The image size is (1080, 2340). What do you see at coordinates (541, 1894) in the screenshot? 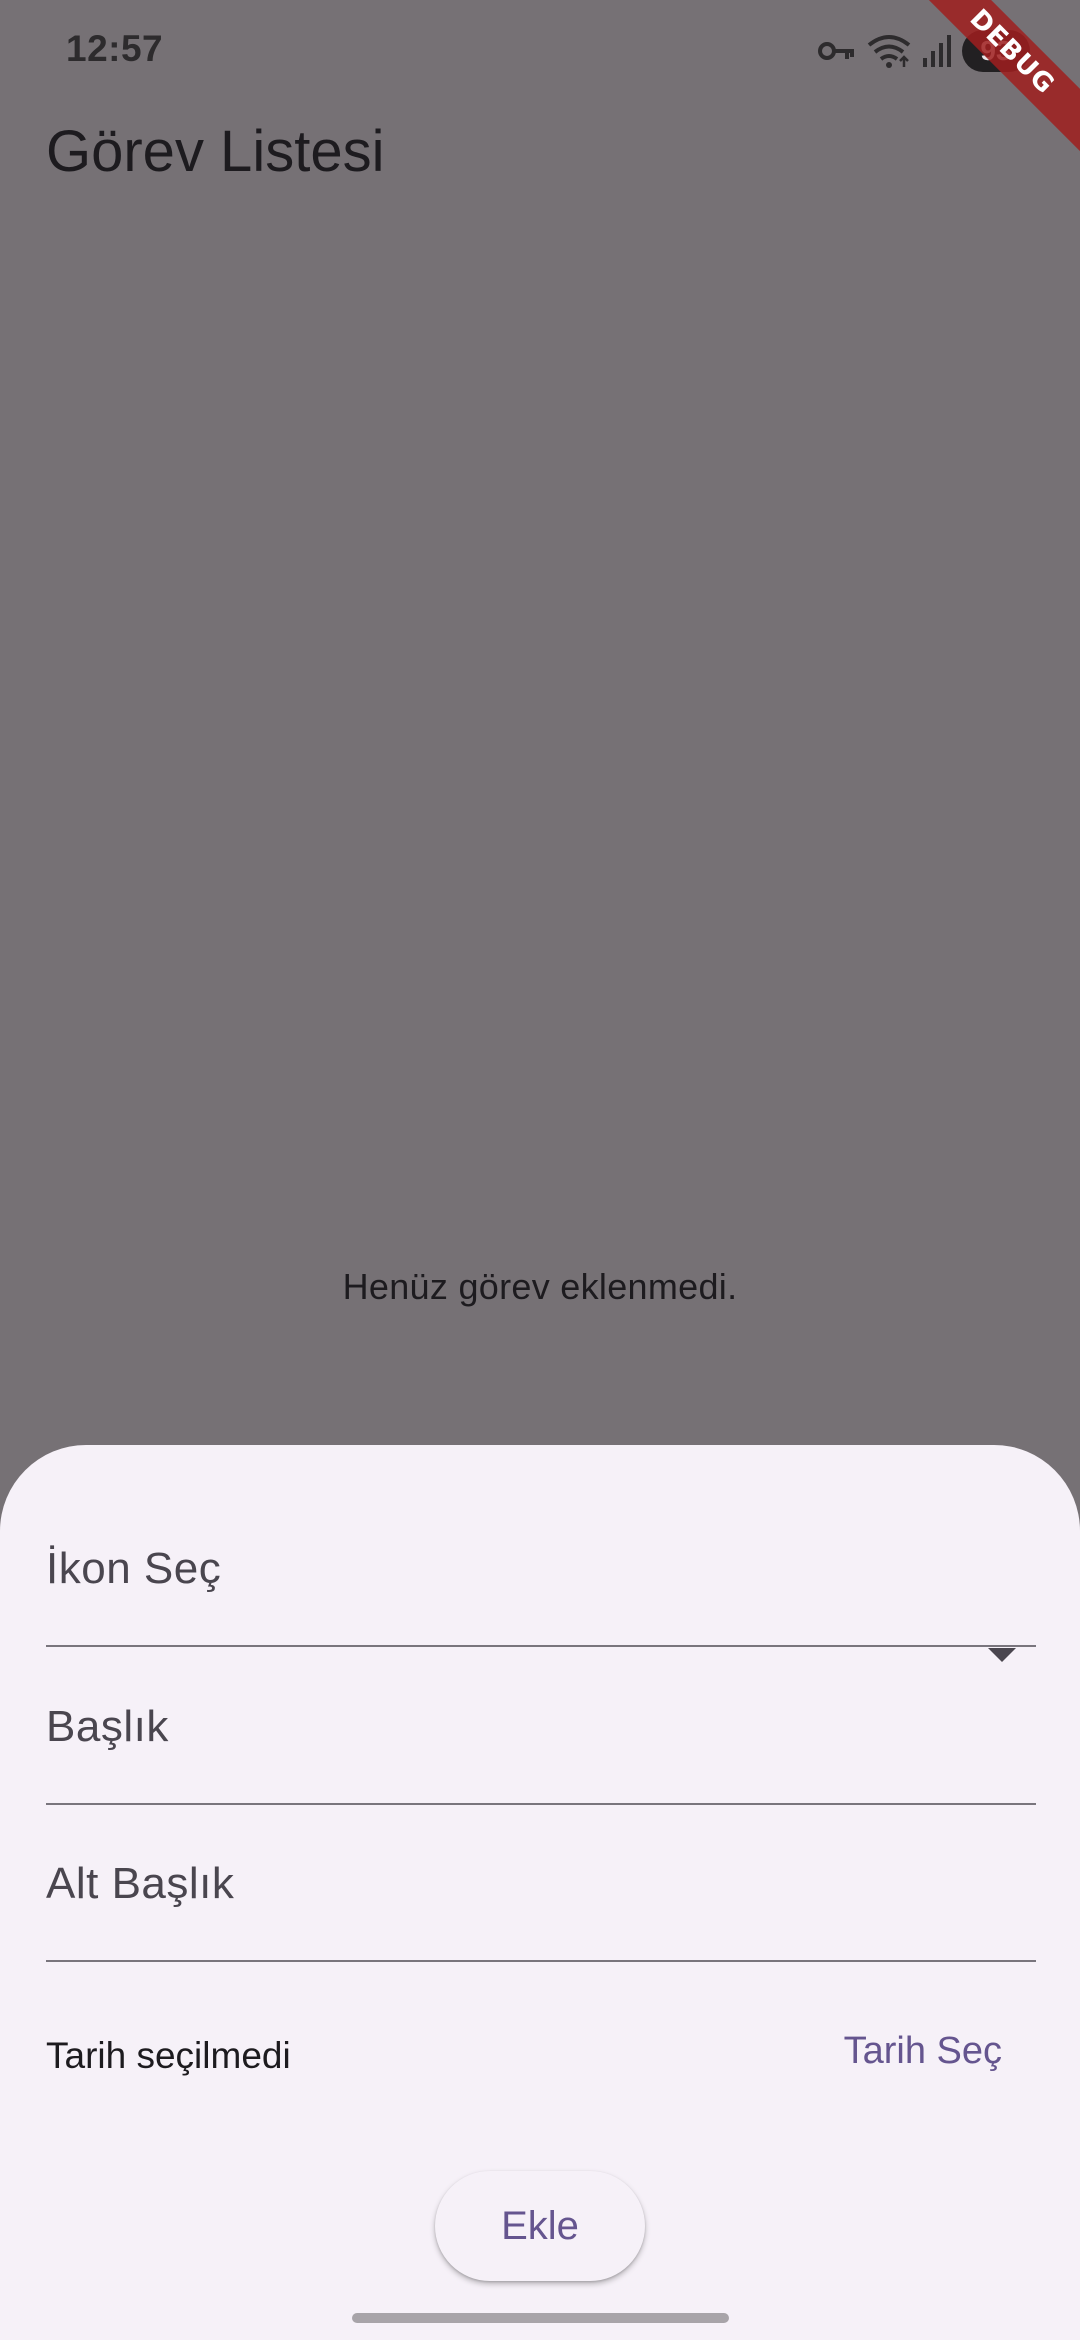
I see `subtitle-field: Alt Başlık` at bounding box center [541, 1894].